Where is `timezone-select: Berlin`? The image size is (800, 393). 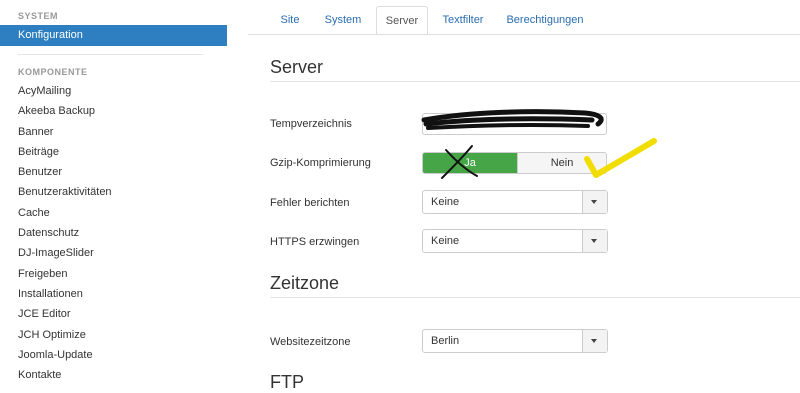
timezone-select: Berlin is located at coordinates (515, 341).